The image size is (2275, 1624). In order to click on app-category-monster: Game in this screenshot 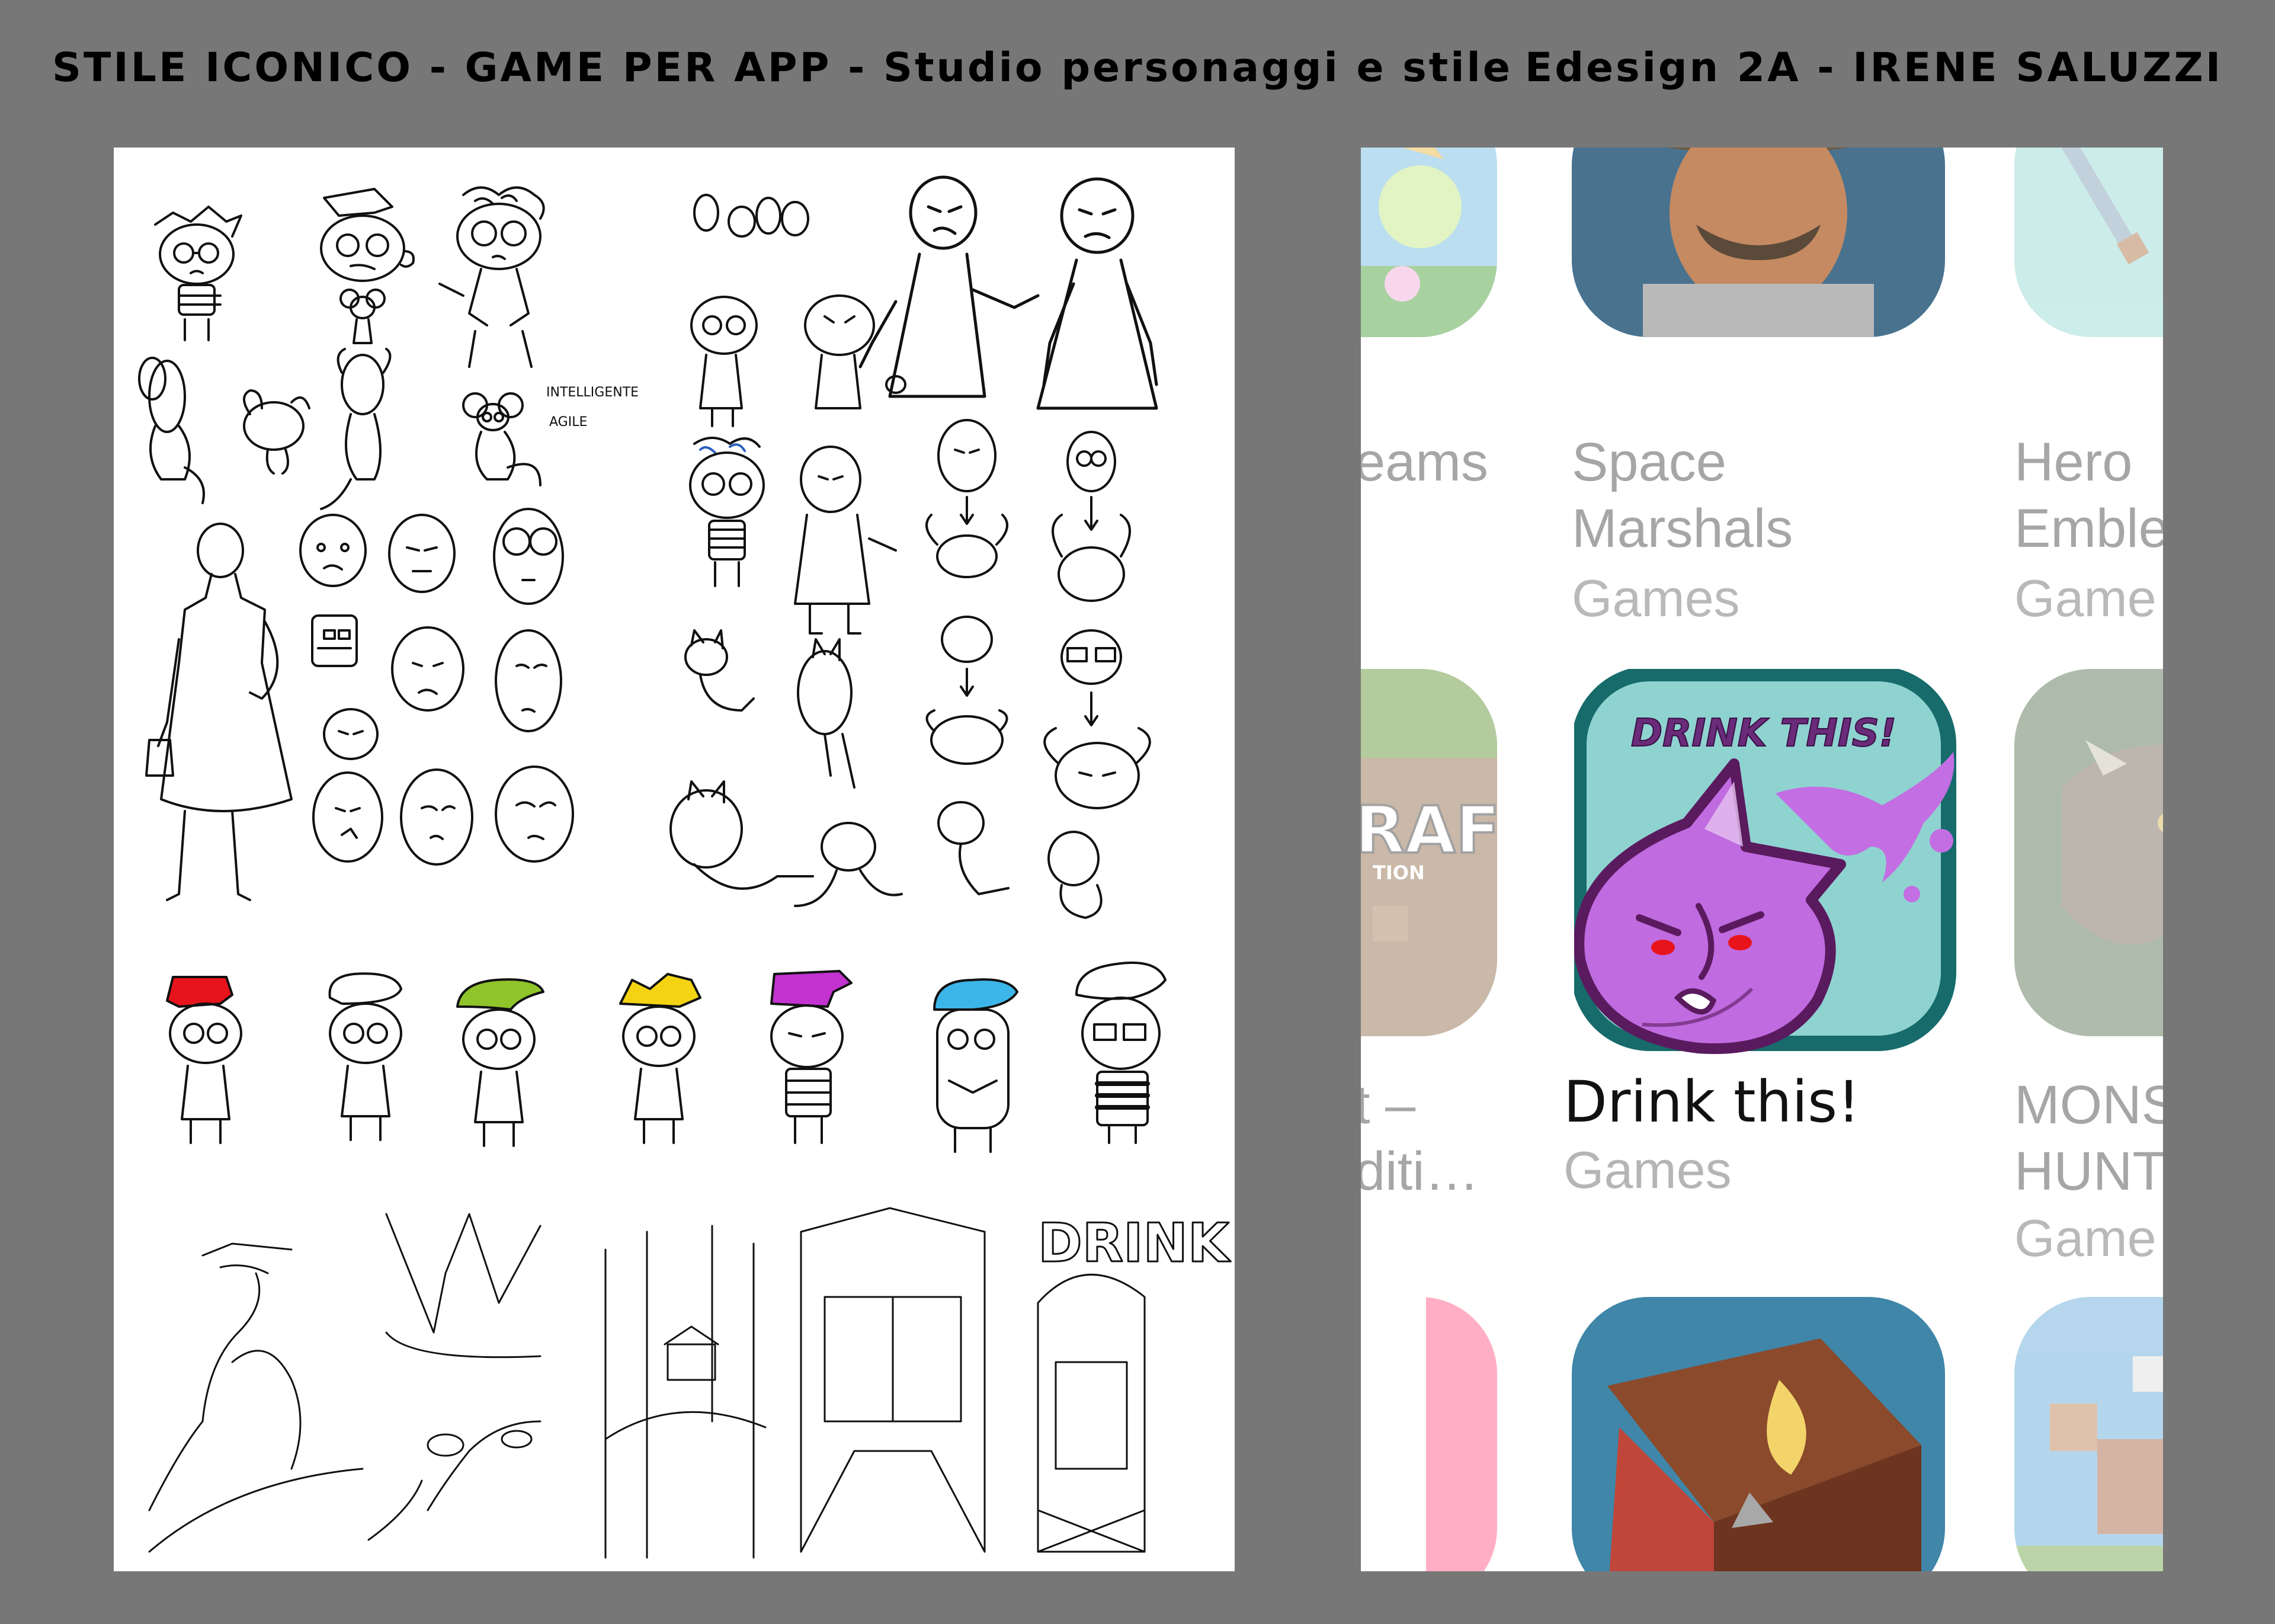, I will do `click(2085, 1238)`.